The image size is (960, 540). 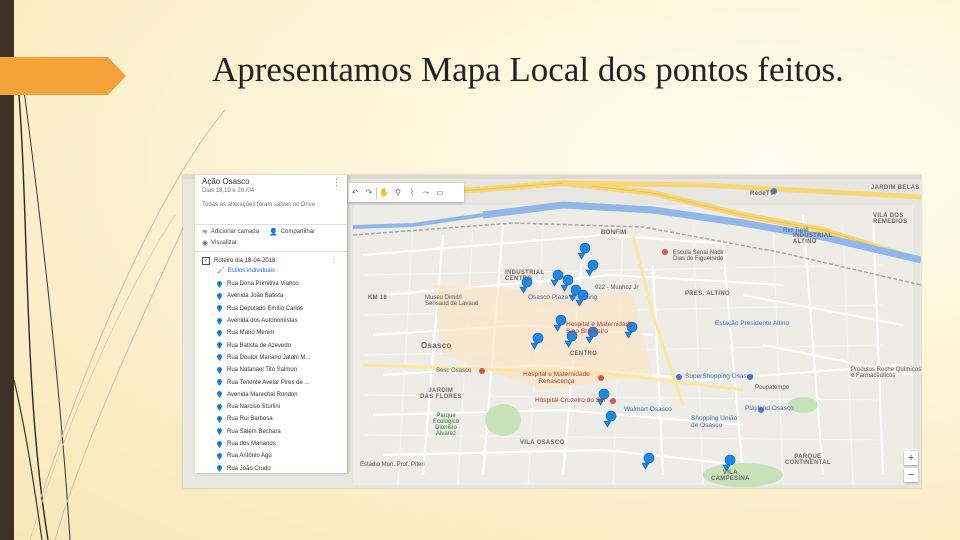 I want to click on person-add-icon: 👤, so click(x=273, y=232).